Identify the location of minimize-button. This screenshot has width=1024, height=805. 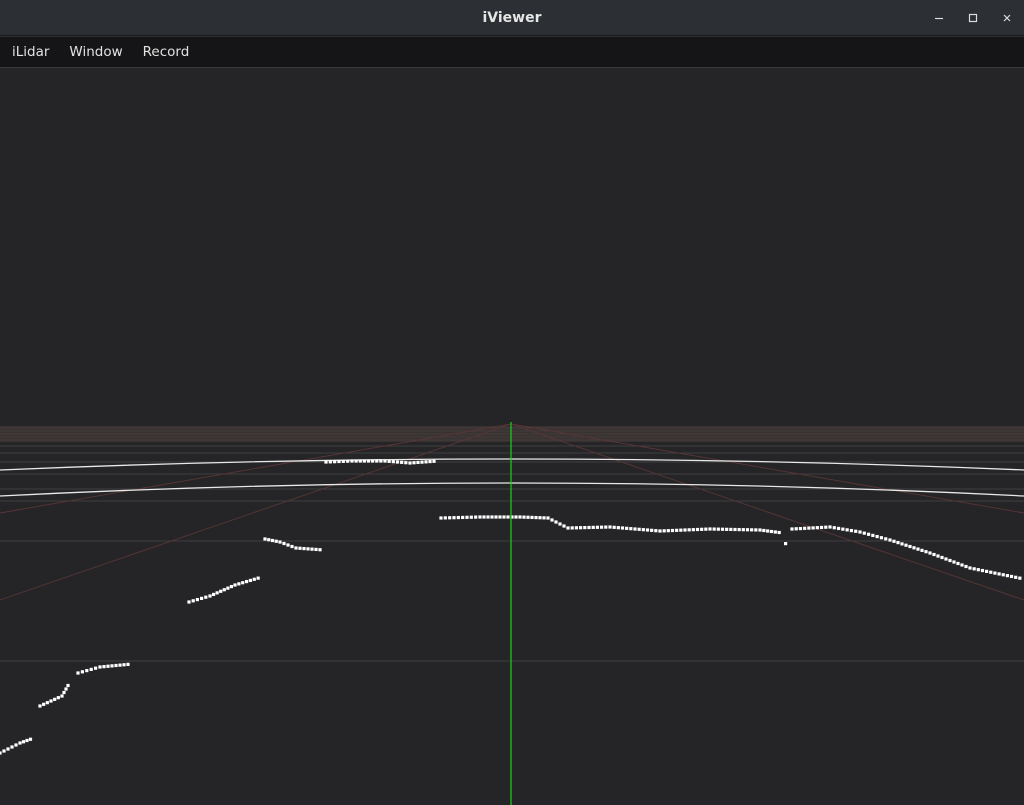
(939, 18).